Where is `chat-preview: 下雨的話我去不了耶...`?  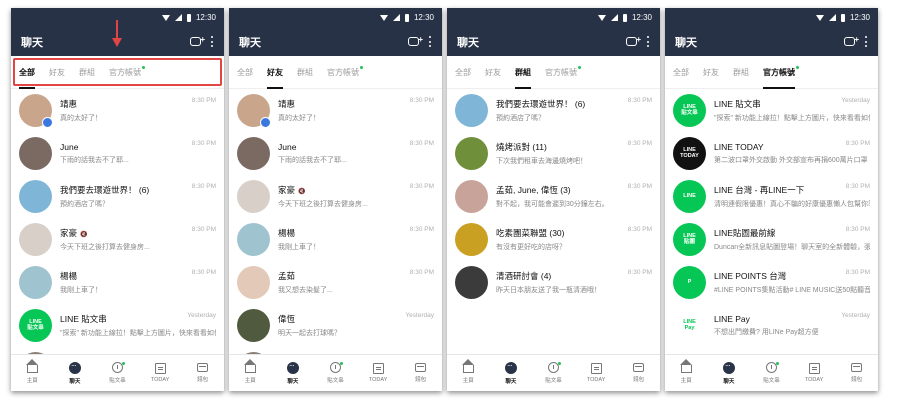 chat-preview: 下雨的話我去不了耶... is located at coordinates (94, 160).